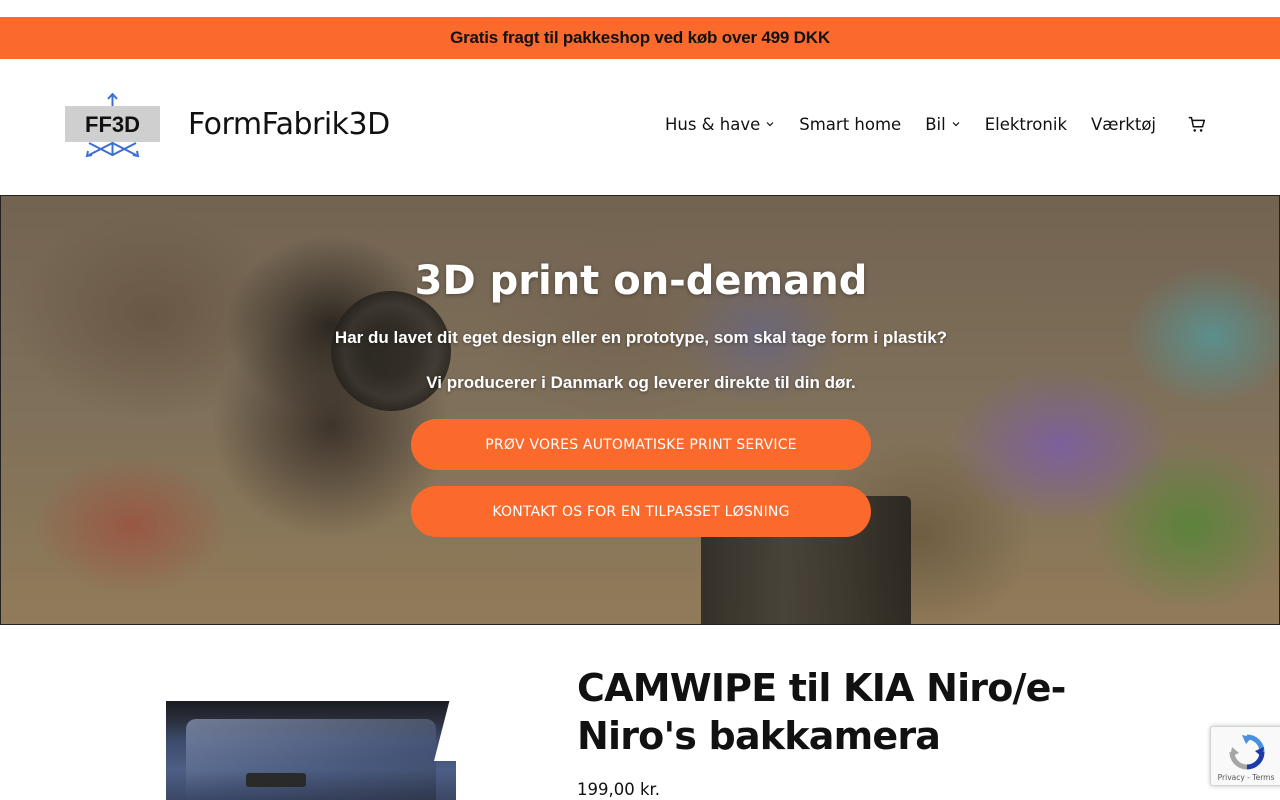  I want to click on print-service-button: PRØV VORES AUTOMATISKE PRINT SERVICE, so click(641, 444).